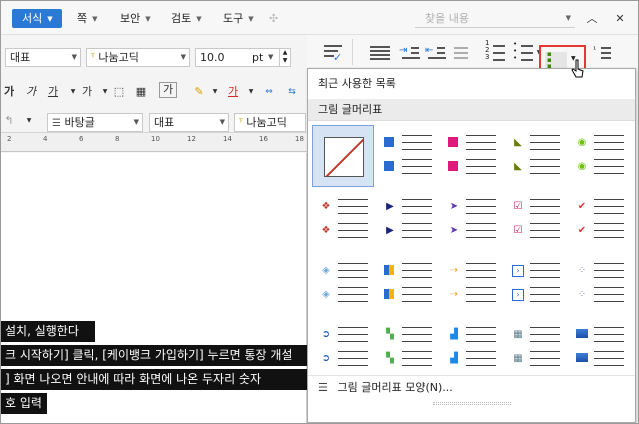 Image resolution: width=639 pixels, height=424 pixels. I want to click on blue-dots-icon: ⁘, so click(582, 270).